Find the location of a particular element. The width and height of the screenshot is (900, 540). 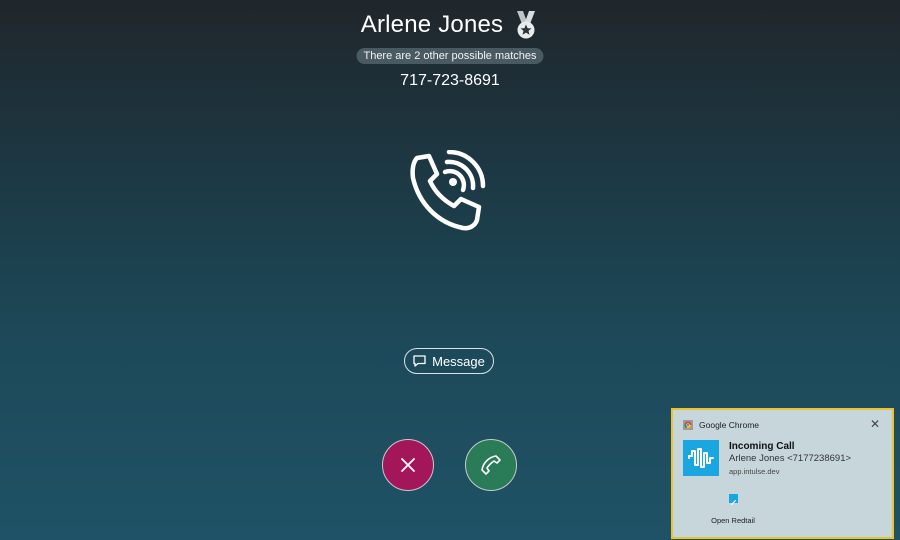

close-icon is located at coordinates (408, 465).